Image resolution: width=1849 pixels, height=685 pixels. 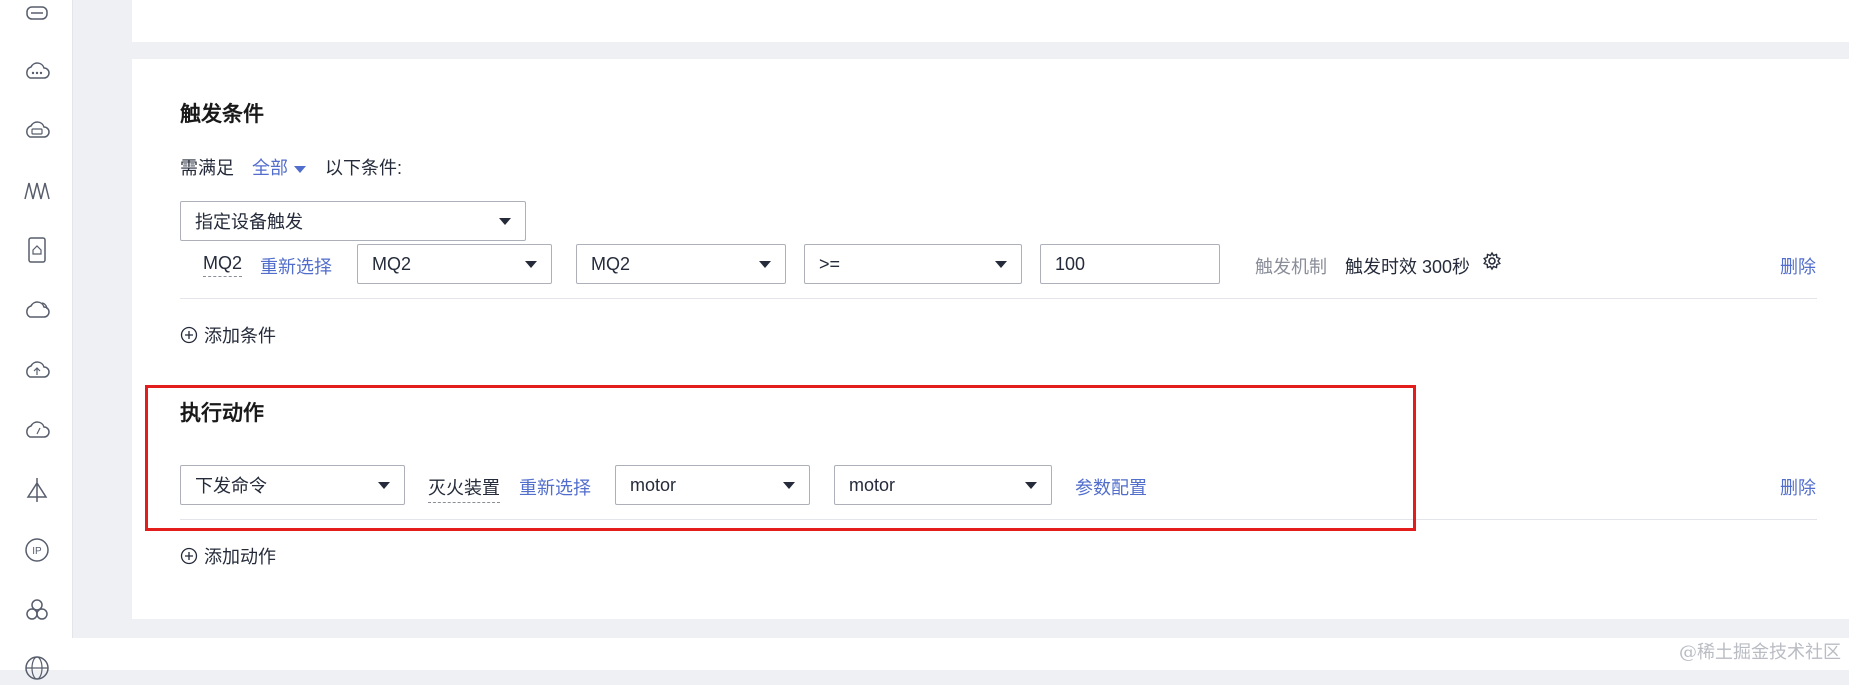 I want to click on tablet-icon, so click(x=37, y=250).